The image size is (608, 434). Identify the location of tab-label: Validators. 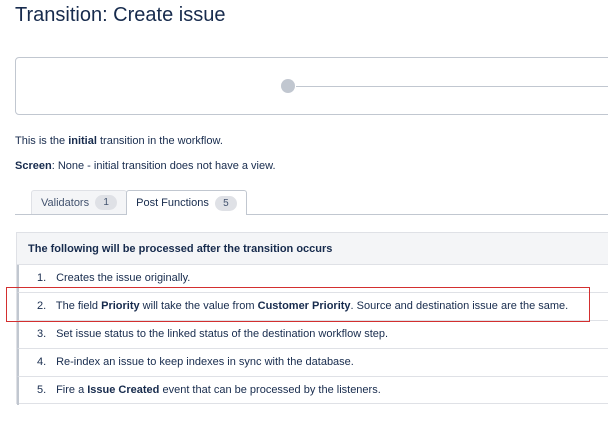
(65, 202).